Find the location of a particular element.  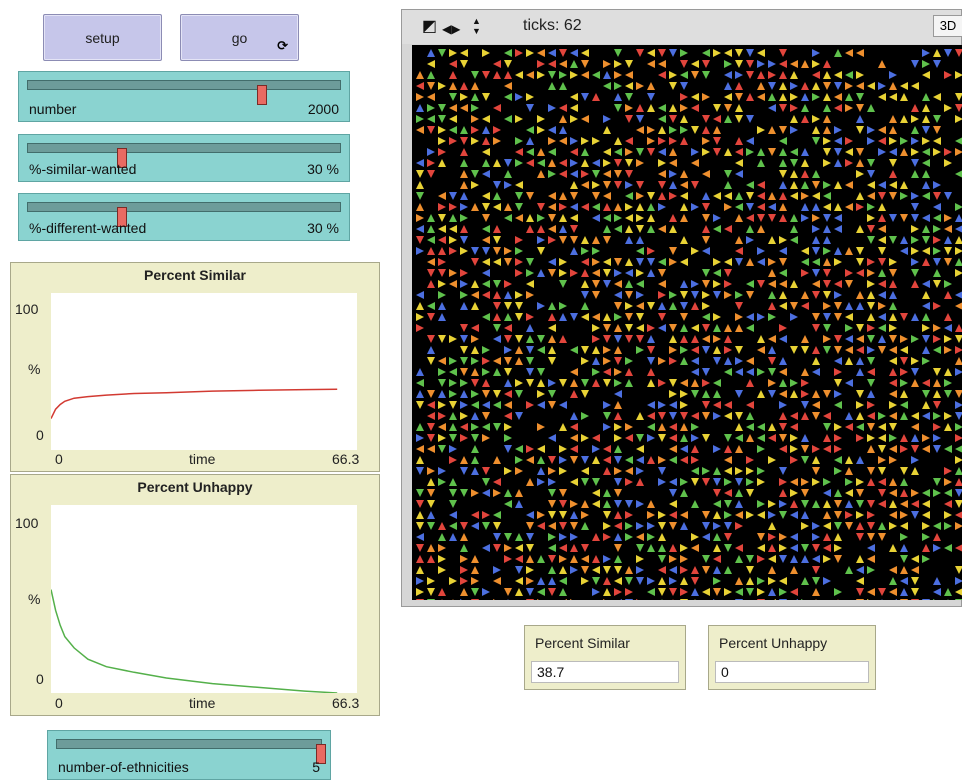

percent-similar-plot: Percent Similar 100 % 0 0 time 66.3 is located at coordinates (195, 367).